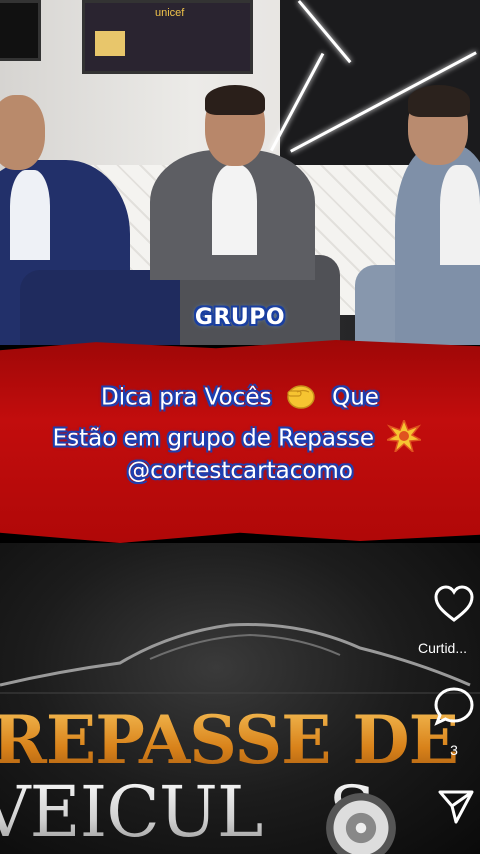 The image size is (480, 854). Describe the element at coordinates (240, 398) in the screenshot. I see `caption-line-1: Dica pra Vocês Que` at that location.